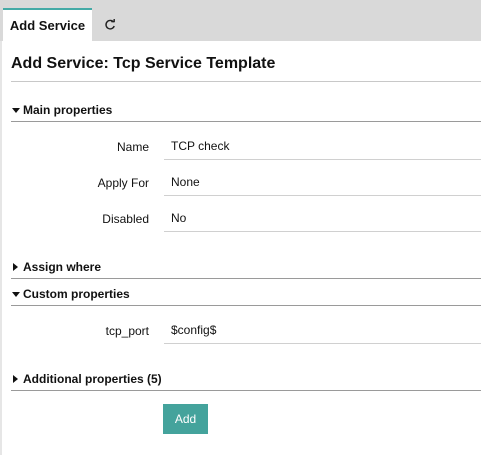 The height and width of the screenshot is (455, 481). What do you see at coordinates (123, 183) in the screenshot?
I see `apply-for-label: Apply For` at bounding box center [123, 183].